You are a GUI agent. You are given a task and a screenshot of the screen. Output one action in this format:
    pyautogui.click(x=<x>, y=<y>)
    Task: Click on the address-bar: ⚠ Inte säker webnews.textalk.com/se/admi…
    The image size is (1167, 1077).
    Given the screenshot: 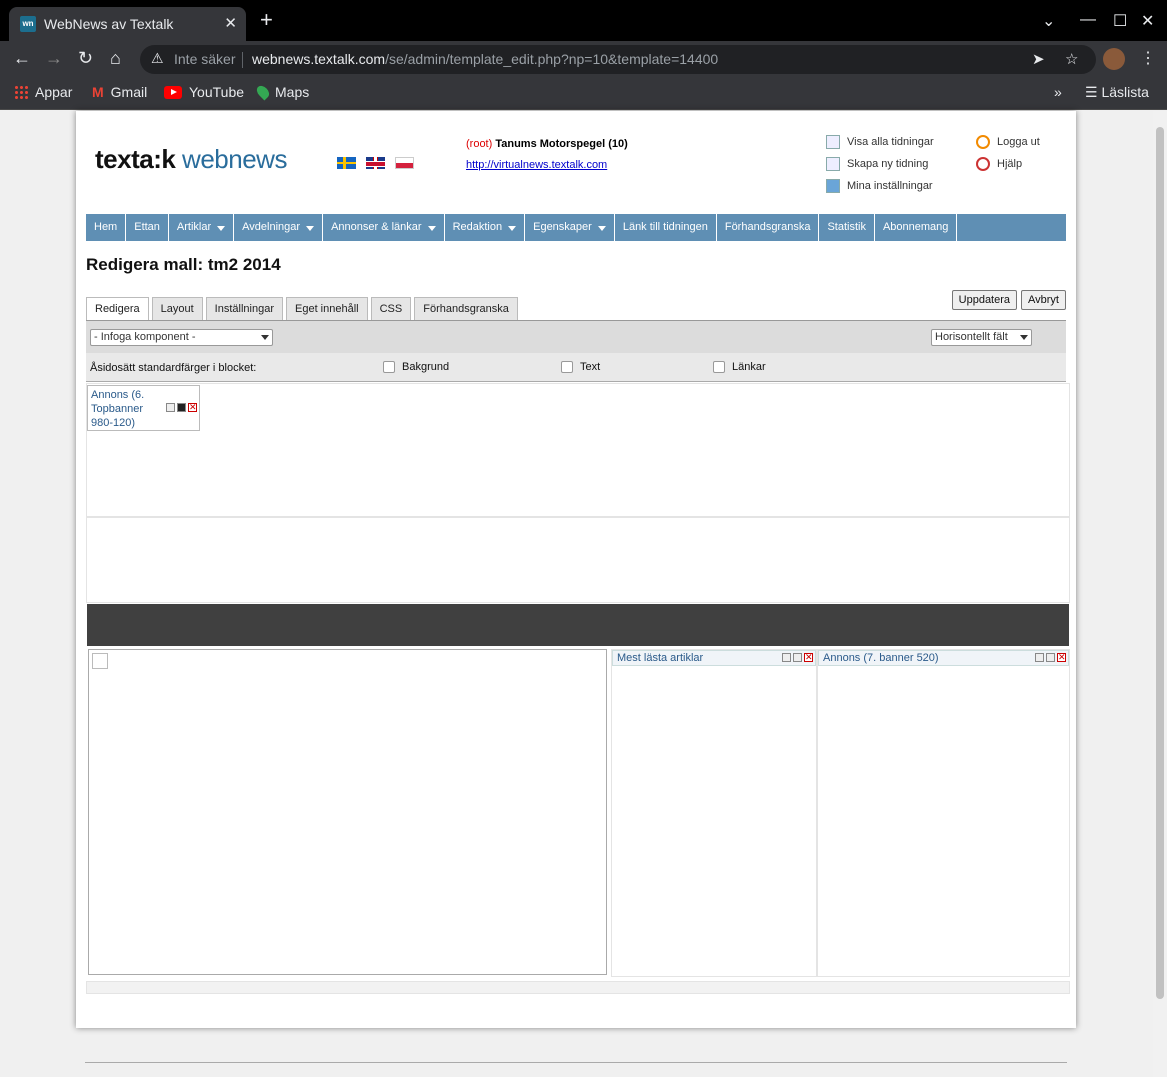 What is the action you would take?
    pyautogui.click(x=618, y=59)
    